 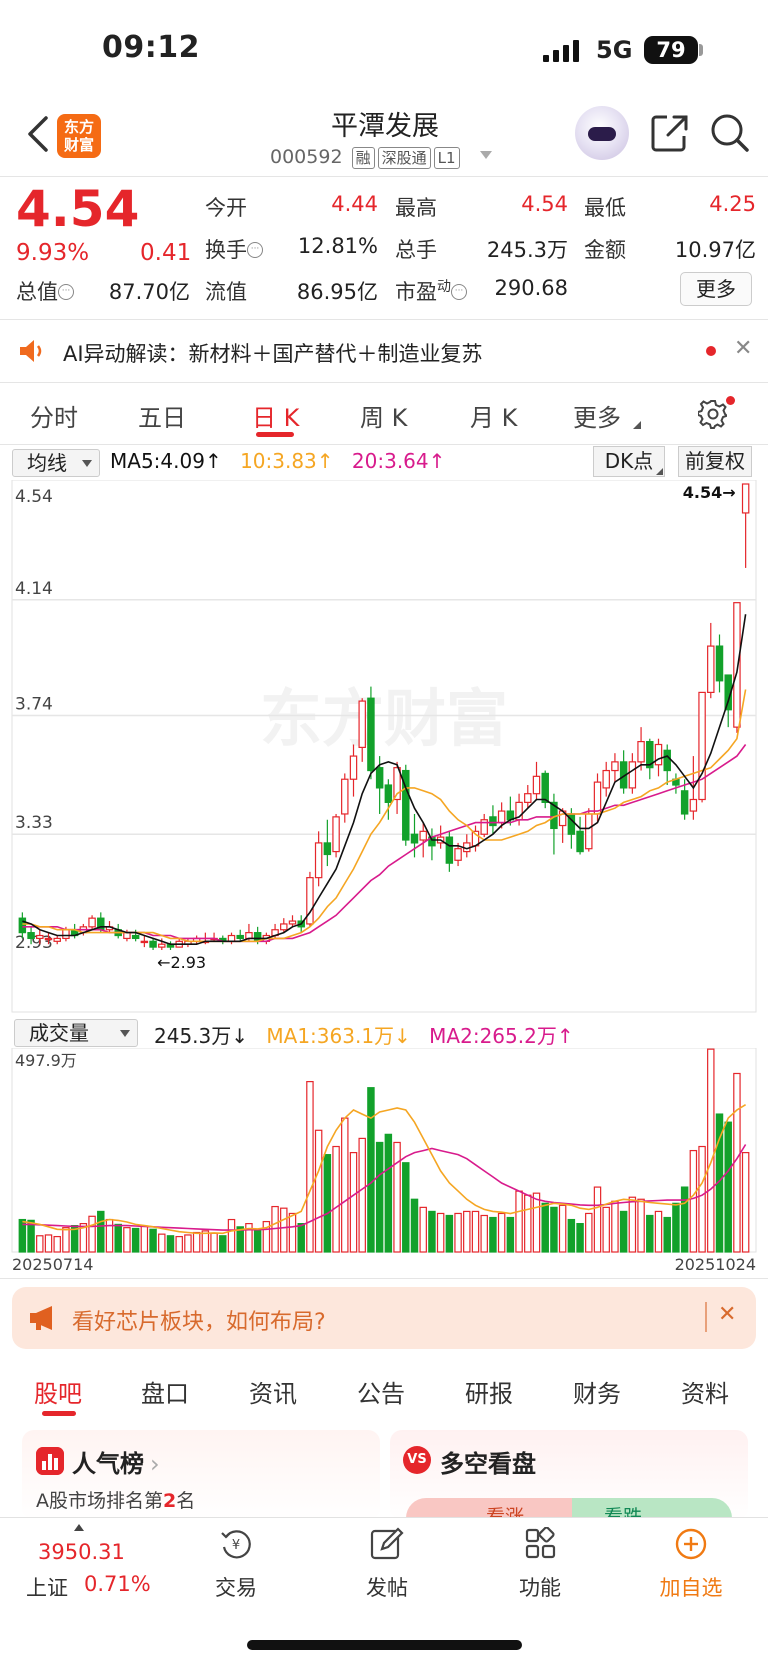 What do you see at coordinates (41, 1318) in the screenshot?
I see `megaphone-icon` at bounding box center [41, 1318].